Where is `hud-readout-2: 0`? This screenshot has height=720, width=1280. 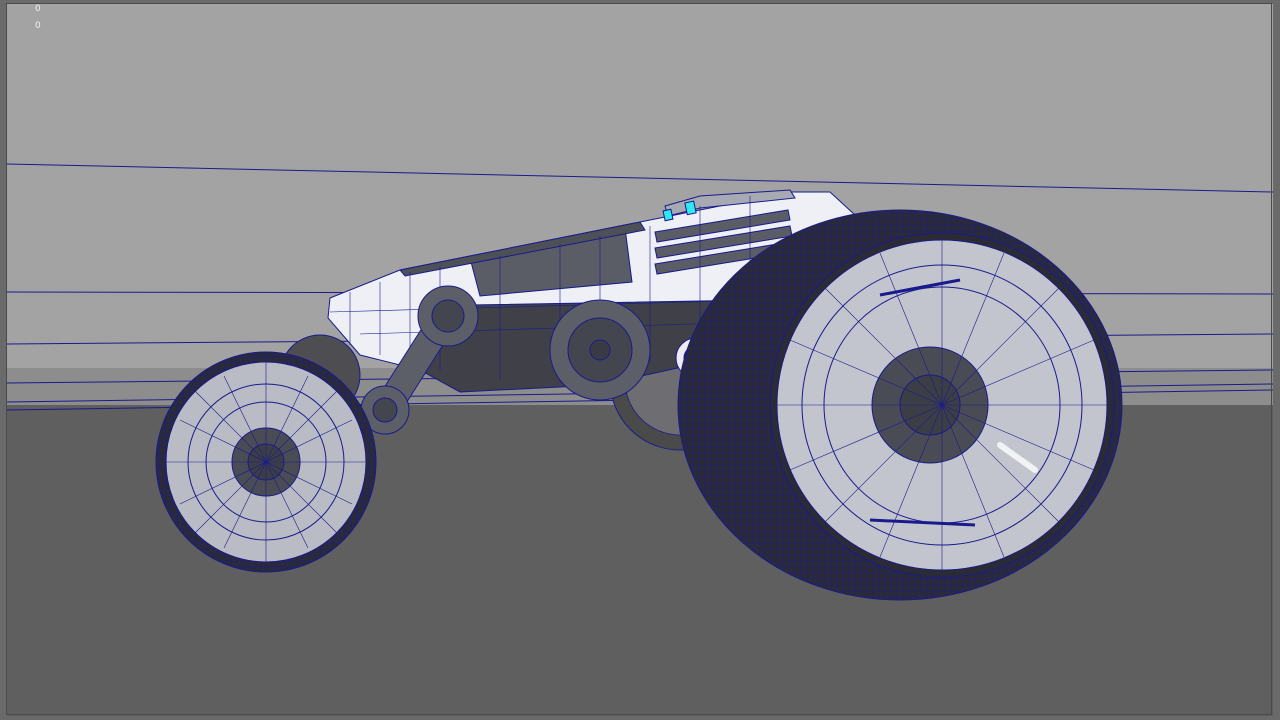
hud-readout-2: 0 is located at coordinates (38, 26).